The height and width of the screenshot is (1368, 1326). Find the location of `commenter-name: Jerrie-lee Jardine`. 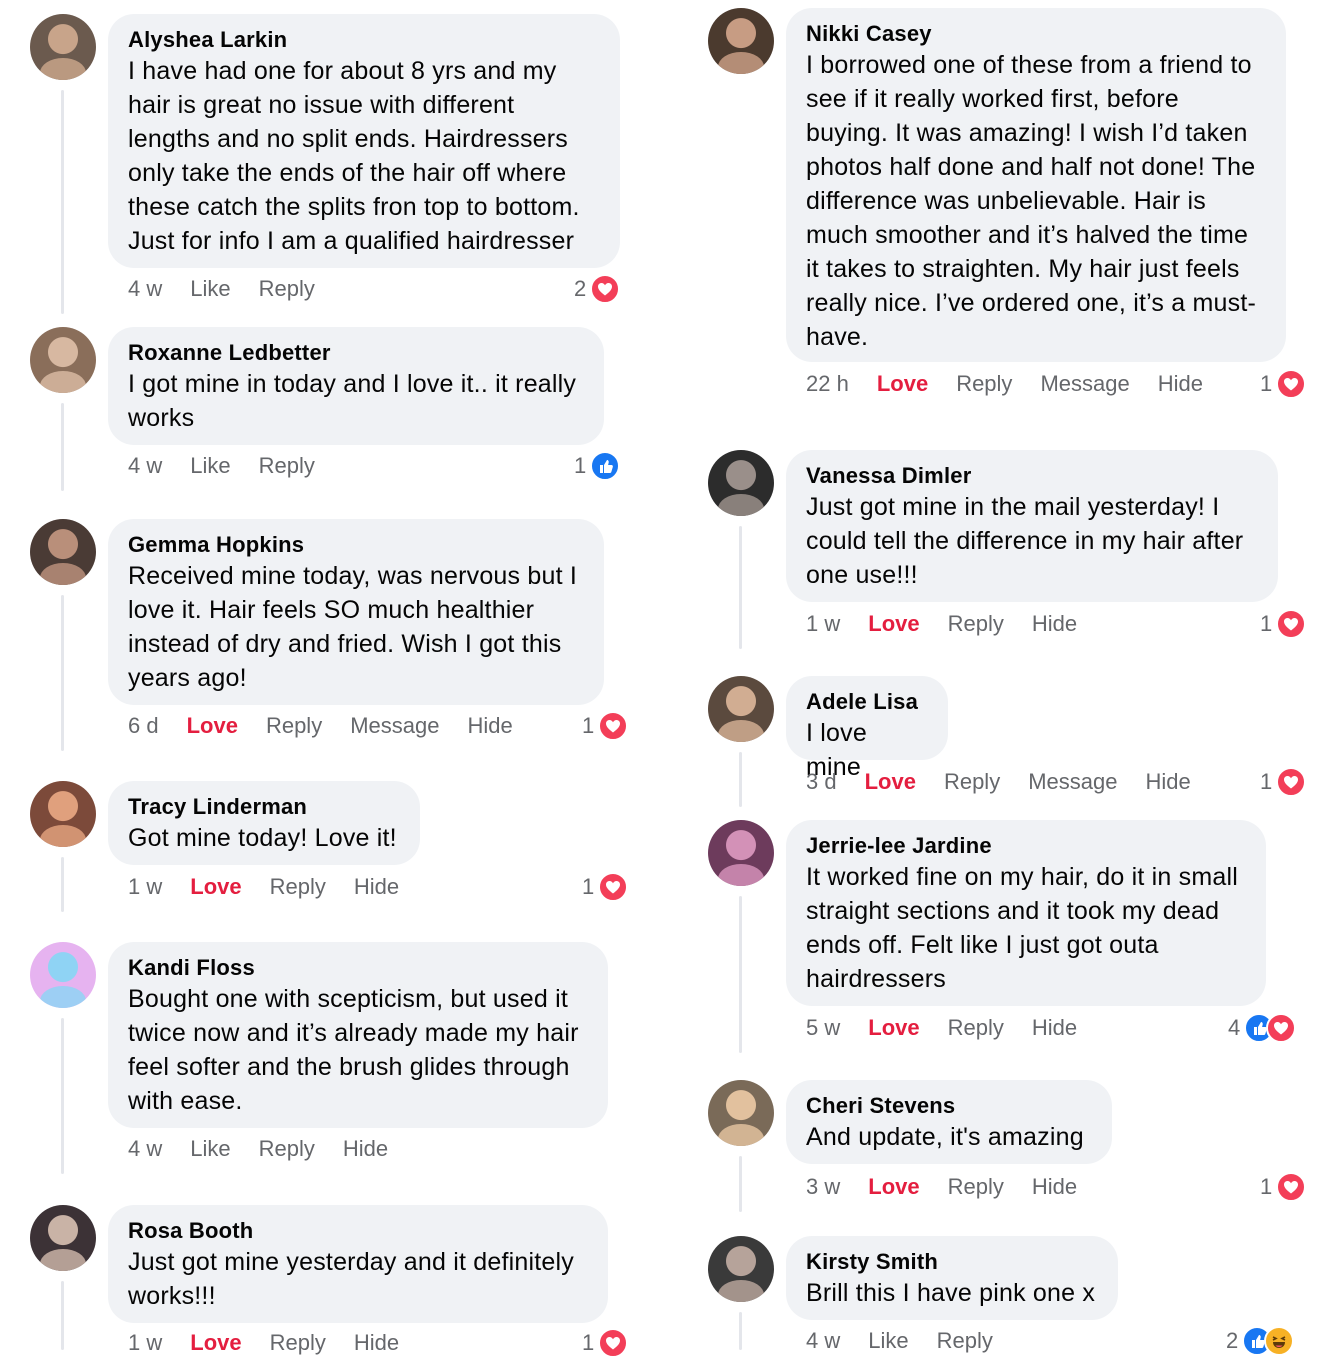

commenter-name: Jerrie-lee Jardine is located at coordinates (1026, 846).